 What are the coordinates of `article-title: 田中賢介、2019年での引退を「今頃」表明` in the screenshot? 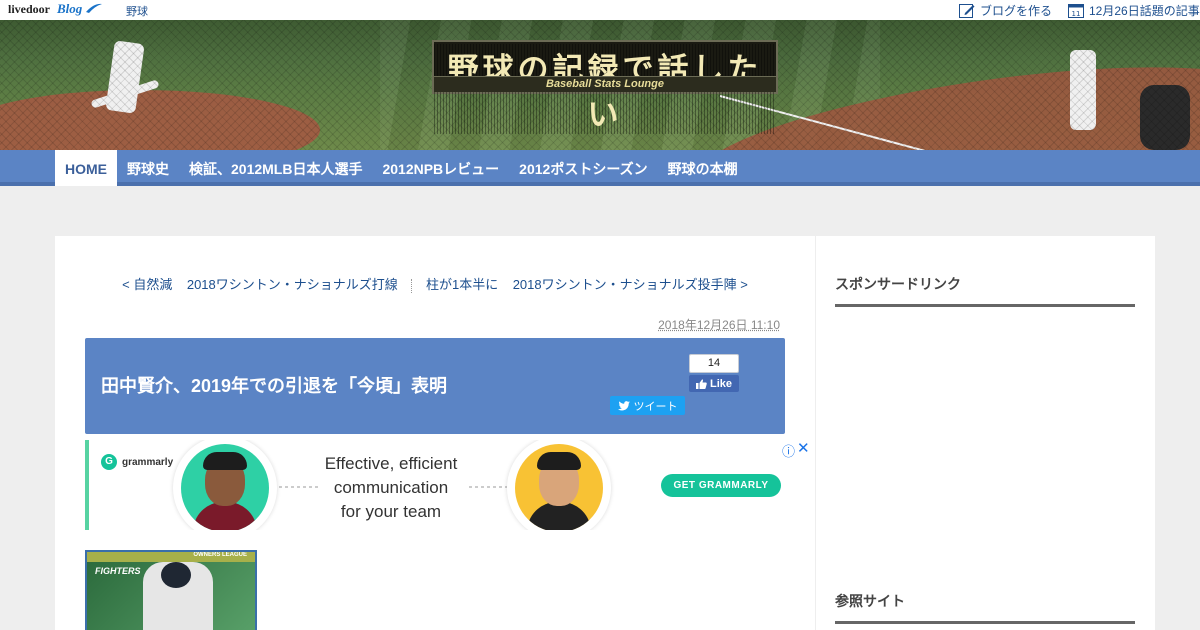 It's located at (274, 385).